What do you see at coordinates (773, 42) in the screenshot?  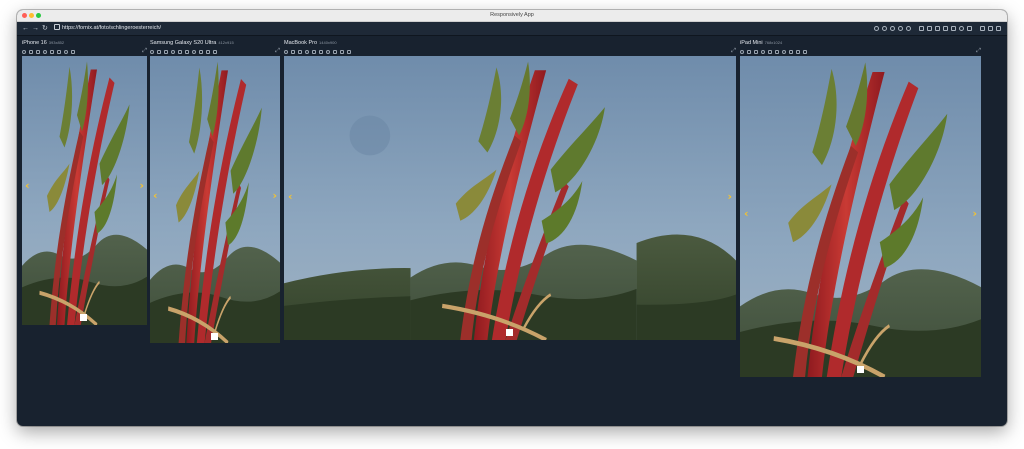 I see `device-dims: 768x1024` at bounding box center [773, 42].